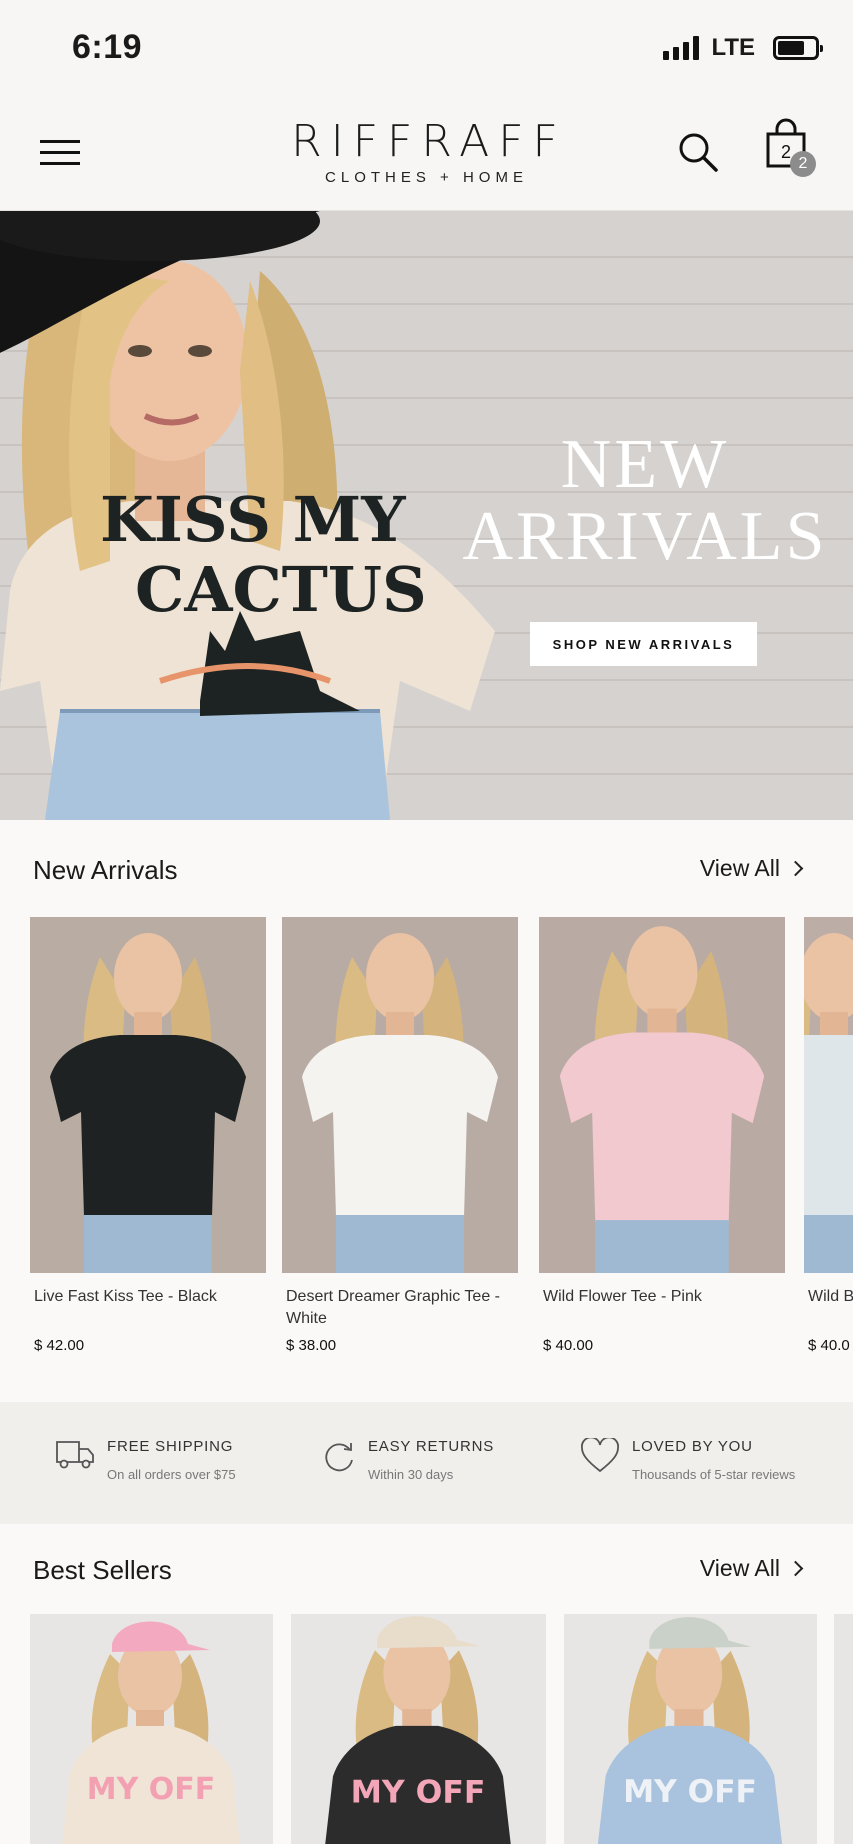  What do you see at coordinates (687, 1460) in the screenshot?
I see `feature-loved-by-you: LOVED BY YOU Thousands of 5-star reviews` at bounding box center [687, 1460].